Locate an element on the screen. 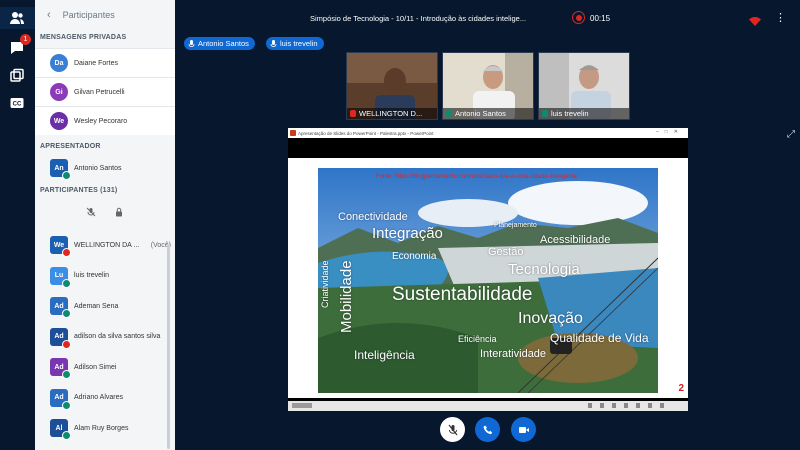 This screenshot has height=450, width=800. fullscreen-icon: ⤢ is located at coordinates (791, 134).